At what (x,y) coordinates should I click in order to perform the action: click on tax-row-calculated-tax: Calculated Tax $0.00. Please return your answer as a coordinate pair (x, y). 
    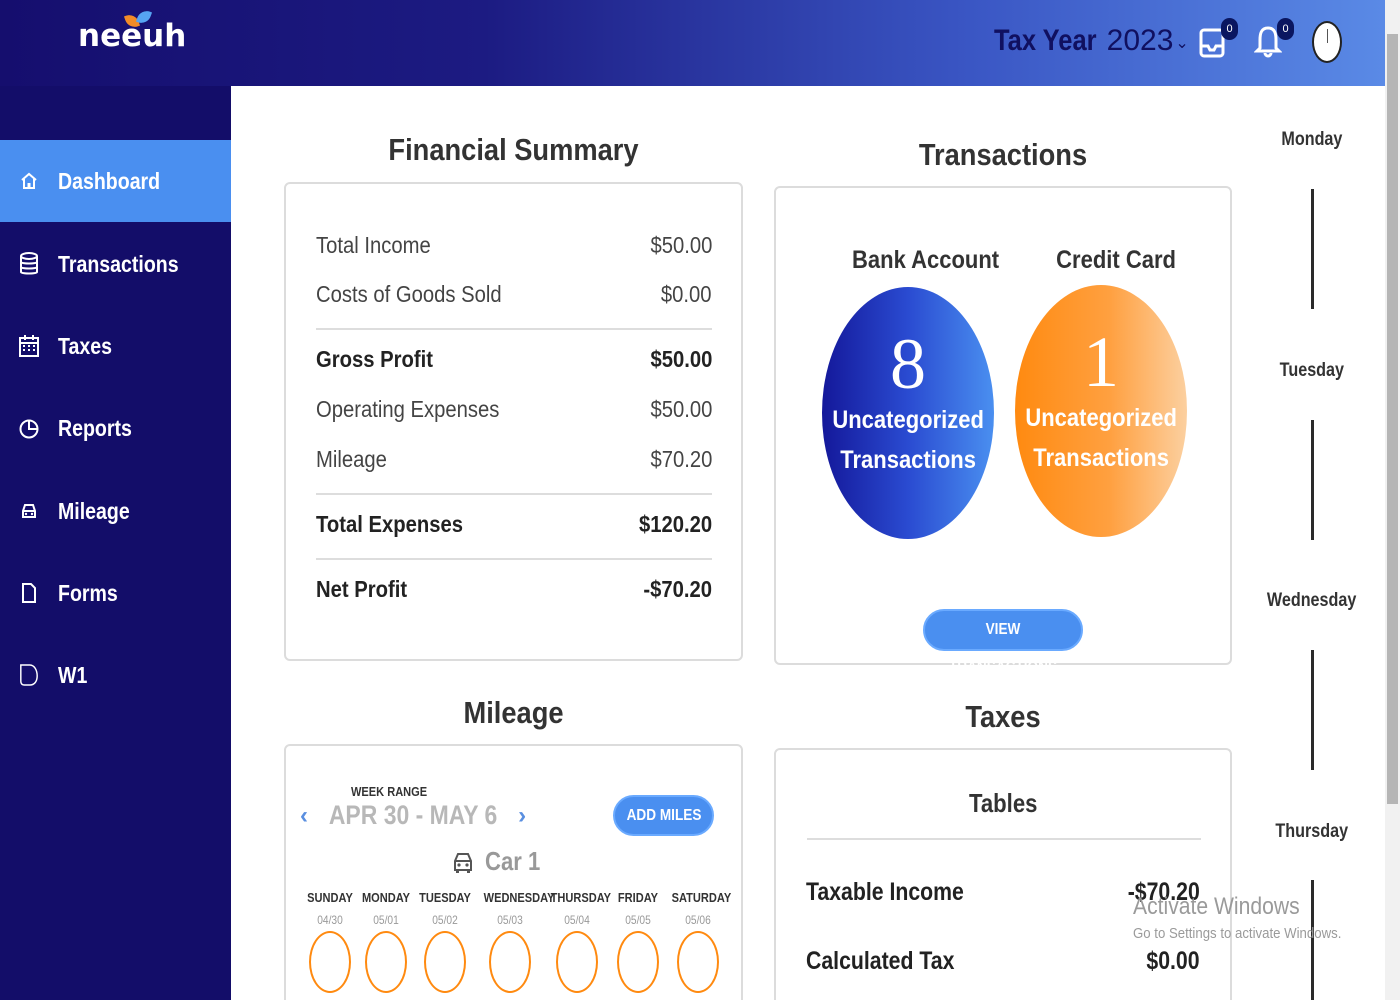
    Looking at the image, I should click on (1003, 961).